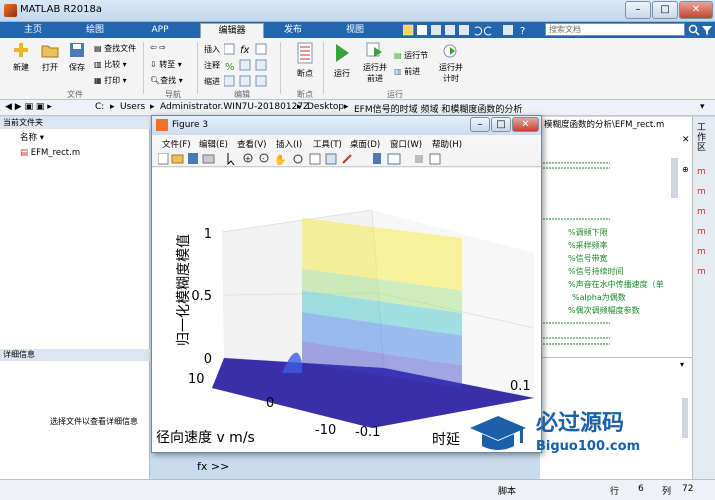  I want to click on minimize-button: –, so click(638, 10).